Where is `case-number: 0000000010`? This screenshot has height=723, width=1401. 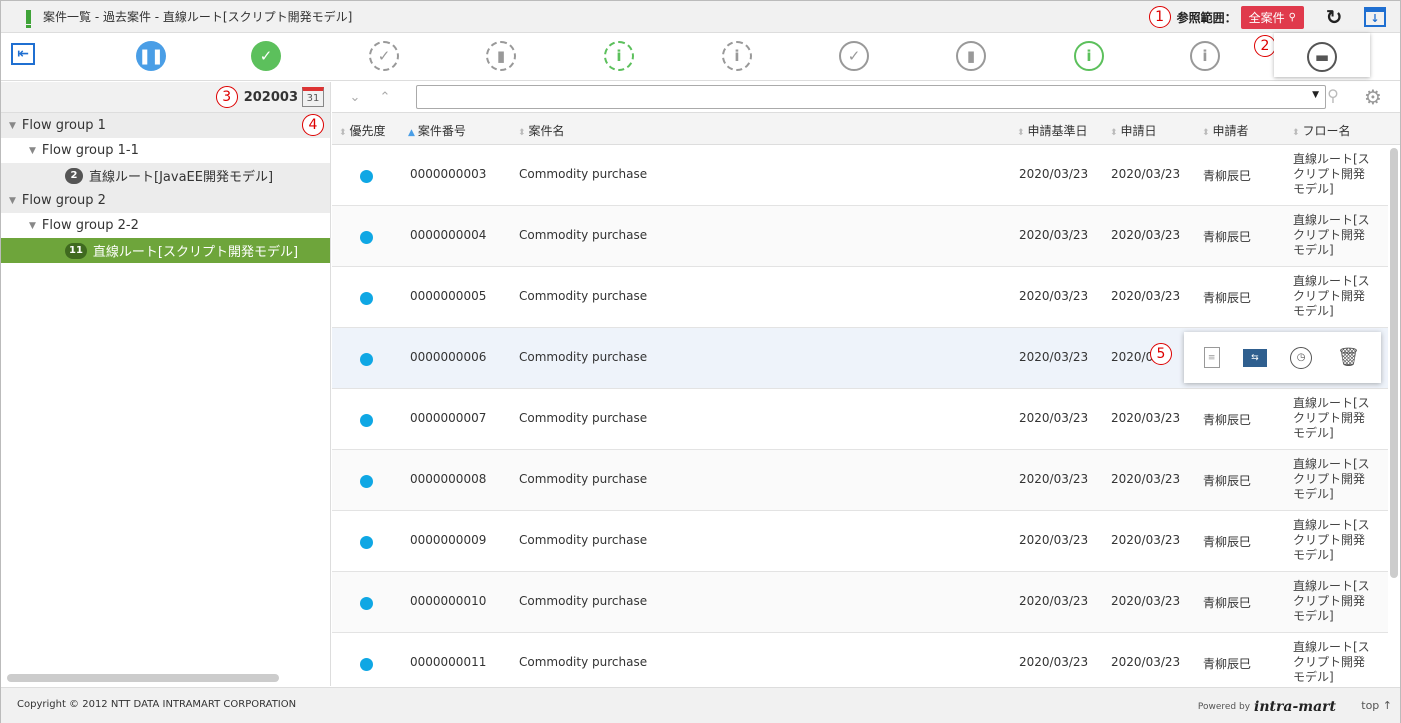
case-number: 0000000010 is located at coordinates (448, 601).